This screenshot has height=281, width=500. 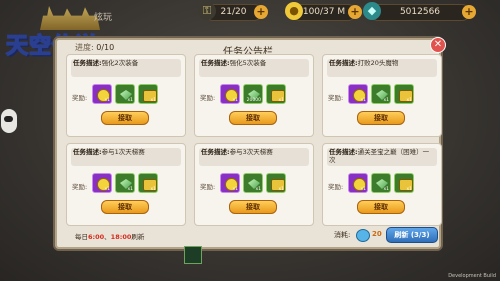 What do you see at coordinates (81, 237) in the screenshot?
I see `daily-prefix: 每日` at bounding box center [81, 237].